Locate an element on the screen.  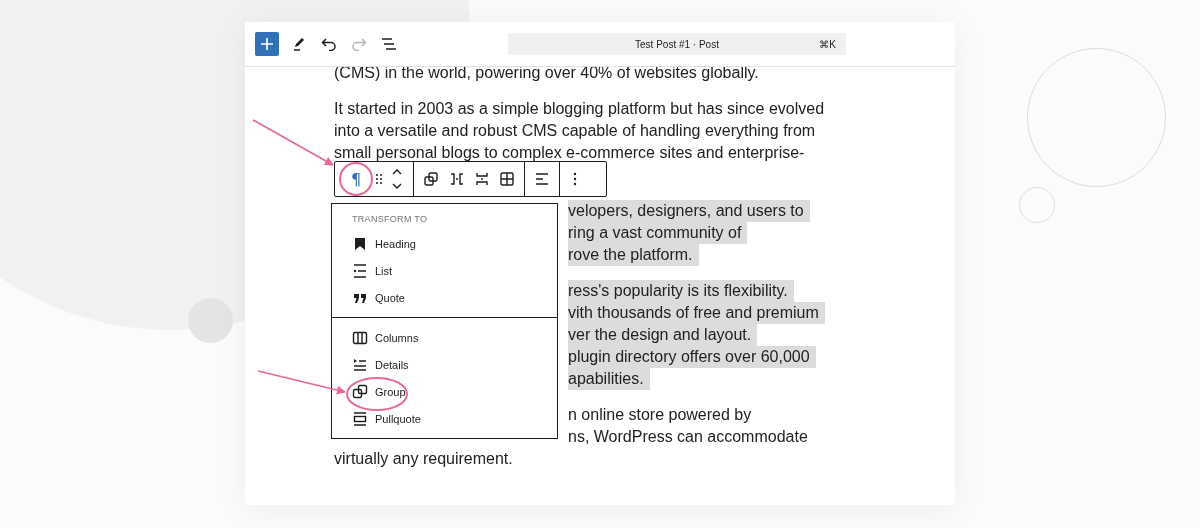
paragraph-line: n online store powered by is located at coordinates (660, 415).